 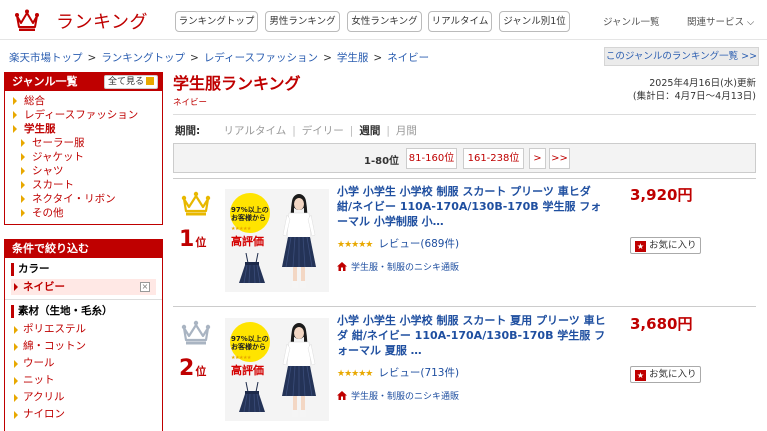 What do you see at coordinates (418, 373) in the screenshot?
I see `review-count-link: レビュー(713件)` at bounding box center [418, 373].